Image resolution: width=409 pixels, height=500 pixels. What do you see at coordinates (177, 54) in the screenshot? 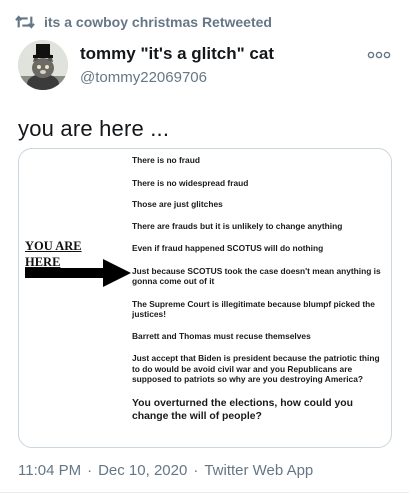
I see `display-name: tommy "it's a glitch" cat` at bounding box center [177, 54].